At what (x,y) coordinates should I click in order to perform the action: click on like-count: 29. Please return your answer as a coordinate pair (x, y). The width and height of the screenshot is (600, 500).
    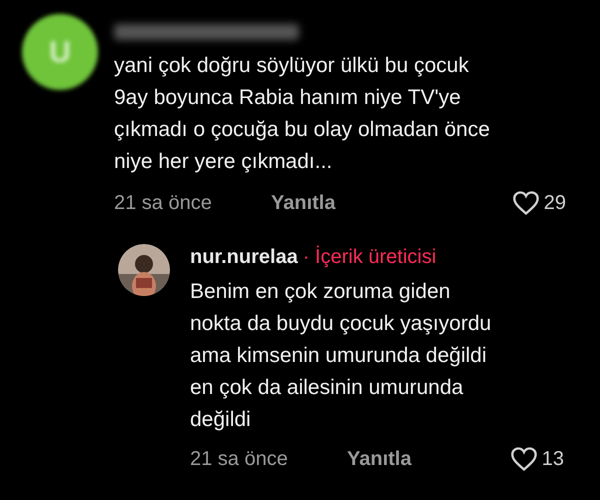
    Looking at the image, I should click on (555, 203).